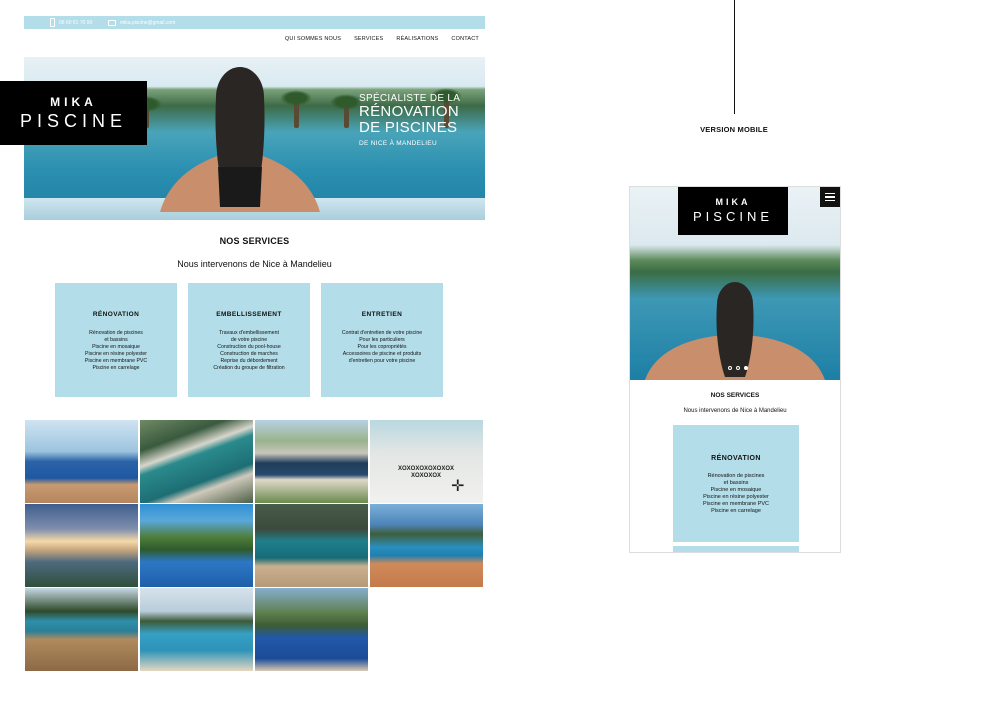  I want to click on hover-text-1: XOXOXOXOXOXOX, so click(425, 469).